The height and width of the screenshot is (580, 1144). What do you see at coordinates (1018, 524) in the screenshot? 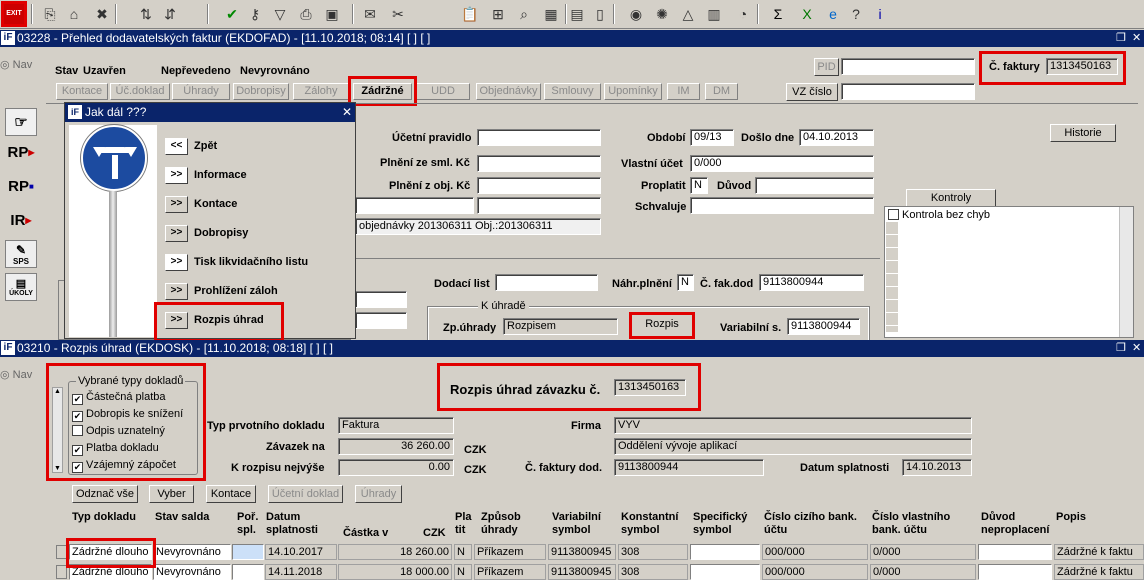
I see `column-header-13: Důvod neproplacení` at bounding box center [1018, 524].